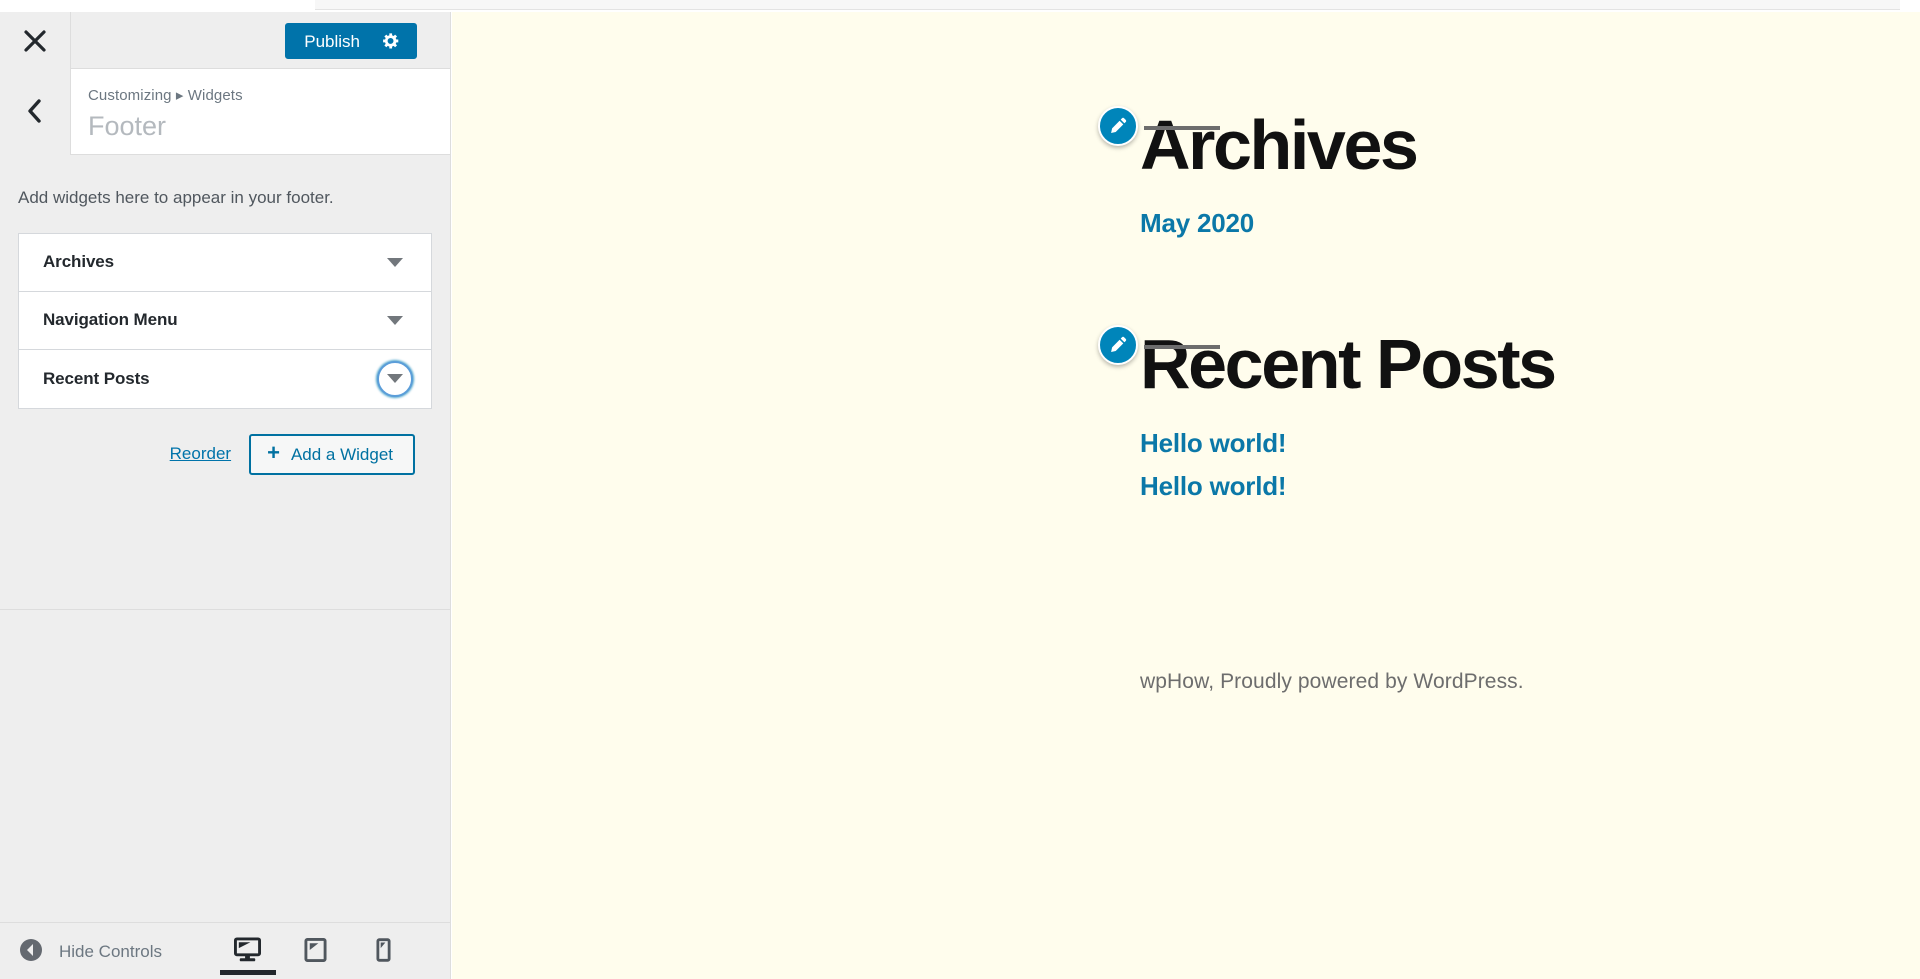 The width and height of the screenshot is (1920, 979). What do you see at coordinates (1530, 465) in the screenshot?
I see `recent-posts-link-list: Hello world! Hello world!` at bounding box center [1530, 465].